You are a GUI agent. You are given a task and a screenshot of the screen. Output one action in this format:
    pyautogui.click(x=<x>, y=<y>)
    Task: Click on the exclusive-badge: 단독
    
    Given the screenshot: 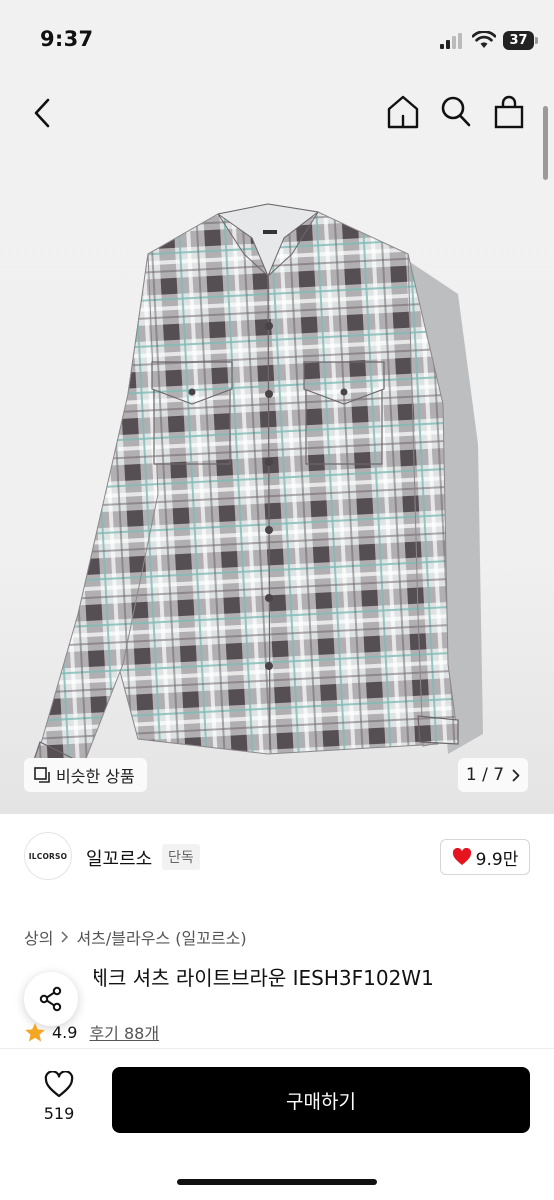 What is the action you would take?
    pyautogui.click(x=181, y=857)
    